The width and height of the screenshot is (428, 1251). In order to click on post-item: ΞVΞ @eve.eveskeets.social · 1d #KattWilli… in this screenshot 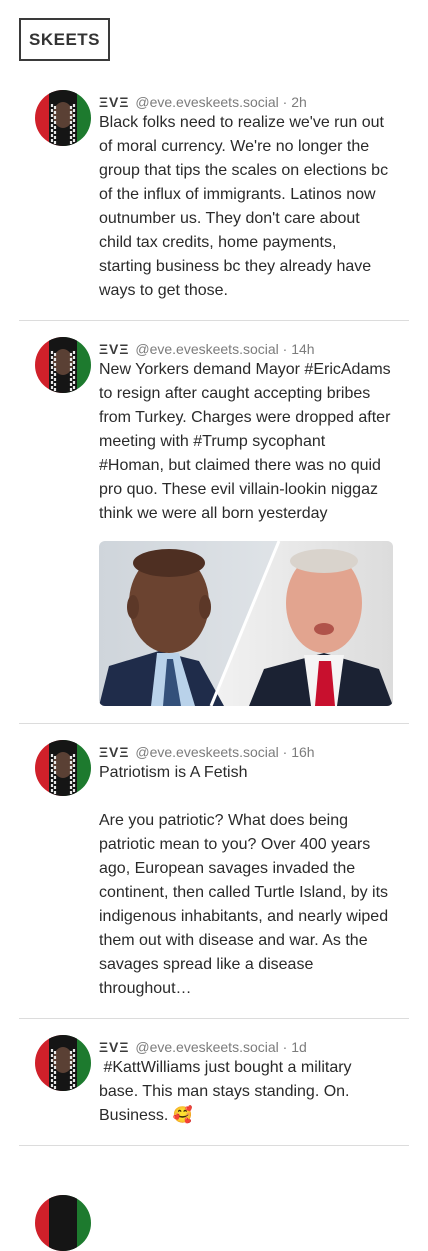, I will do `click(214, 1090)`.